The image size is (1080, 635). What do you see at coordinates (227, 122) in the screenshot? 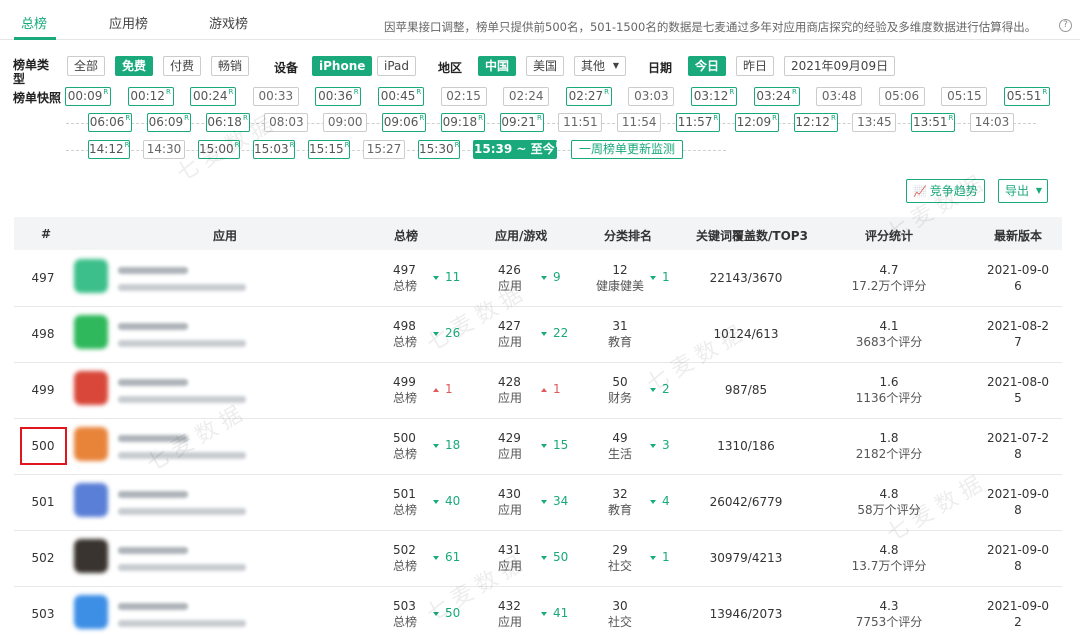
I see `snapshot-0618: 06:18R` at bounding box center [227, 122].